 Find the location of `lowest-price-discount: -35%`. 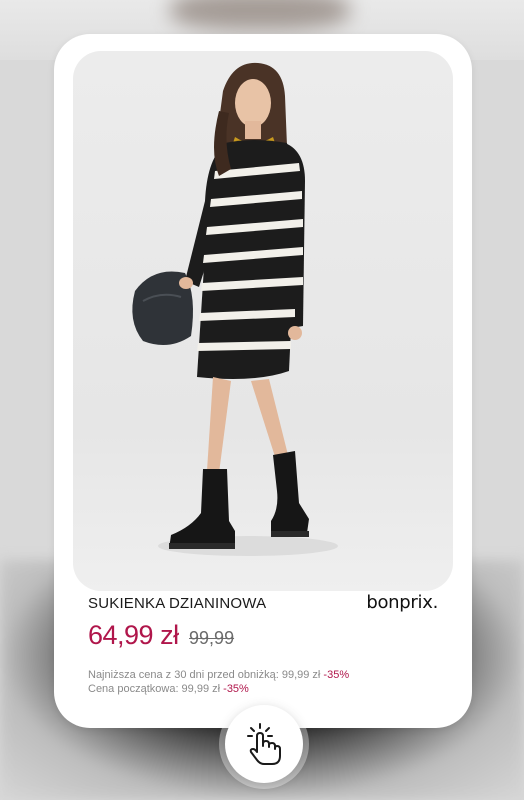

lowest-price-discount: -35% is located at coordinates (336, 675).